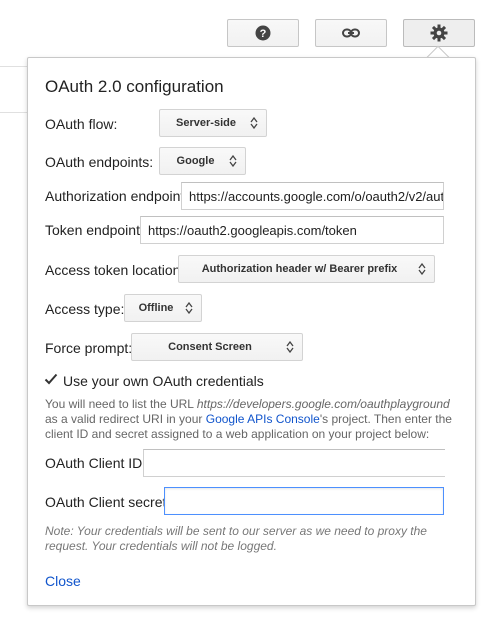 The image size is (496, 622). I want to click on access-type-select: Offline, so click(163, 308).